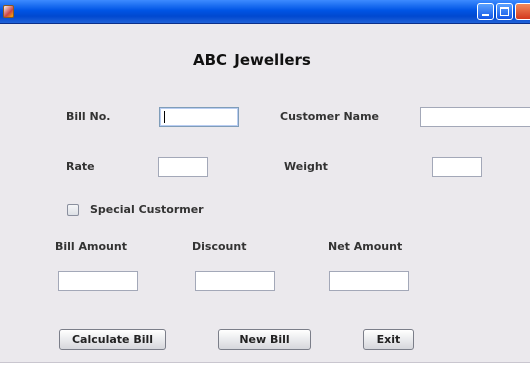 Image resolution: width=530 pixels, height=387 pixels. I want to click on bill-no-label: Bill No., so click(88, 116).